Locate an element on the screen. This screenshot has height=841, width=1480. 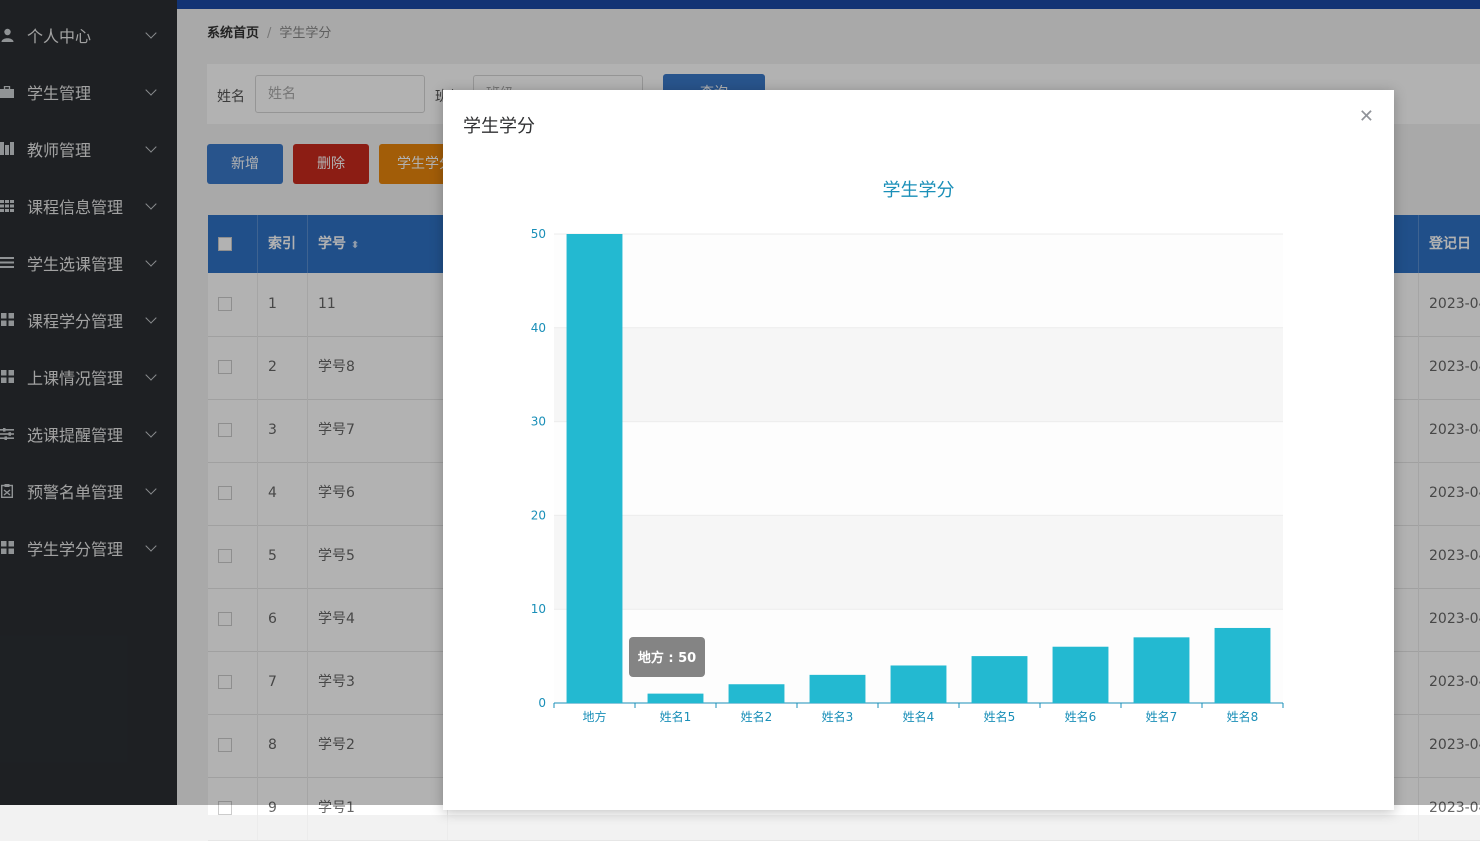
x-tick-label: 姓名8 is located at coordinates (1243, 716).